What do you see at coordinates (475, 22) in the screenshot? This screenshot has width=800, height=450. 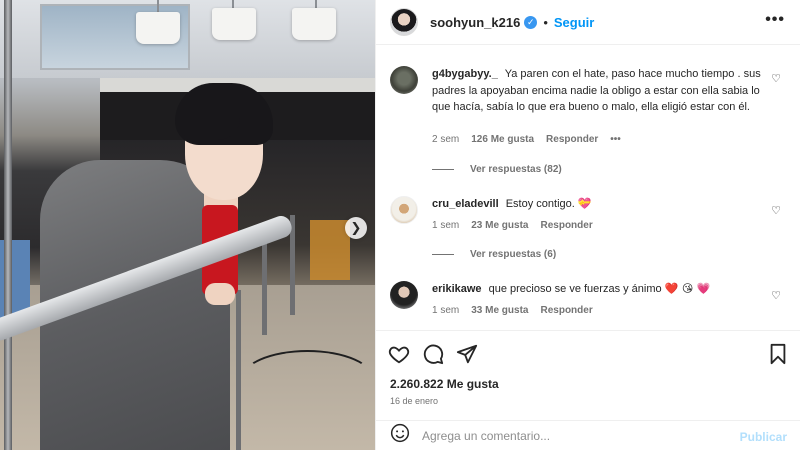 I see `author-username: soohyun_k216` at bounding box center [475, 22].